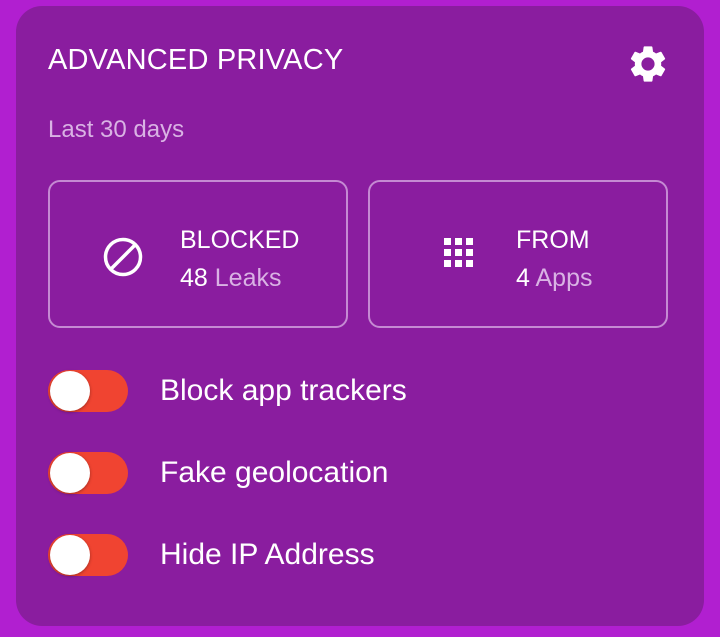 This screenshot has width=720, height=637. I want to click on gear-icon, so click(648, 64).